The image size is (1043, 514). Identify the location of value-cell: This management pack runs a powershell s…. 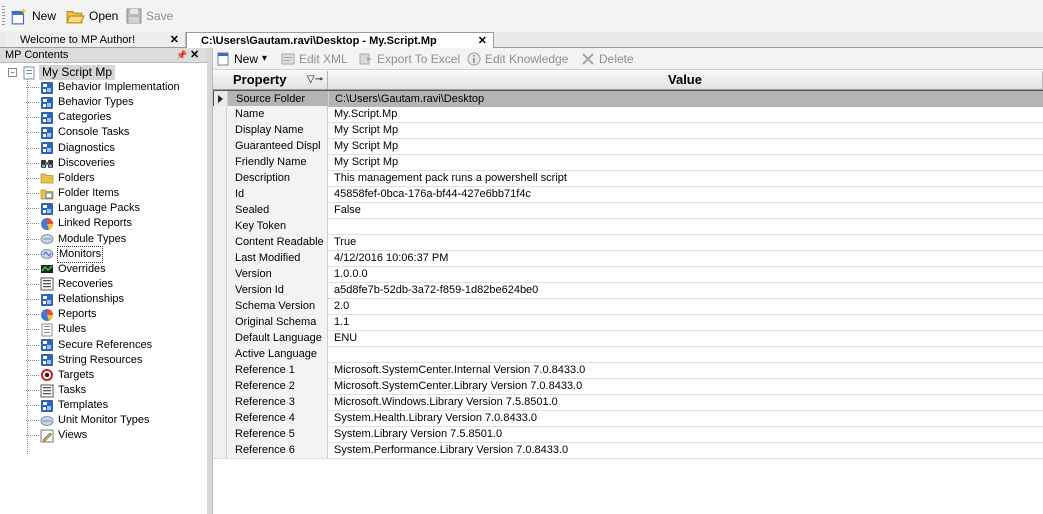
(685, 178).